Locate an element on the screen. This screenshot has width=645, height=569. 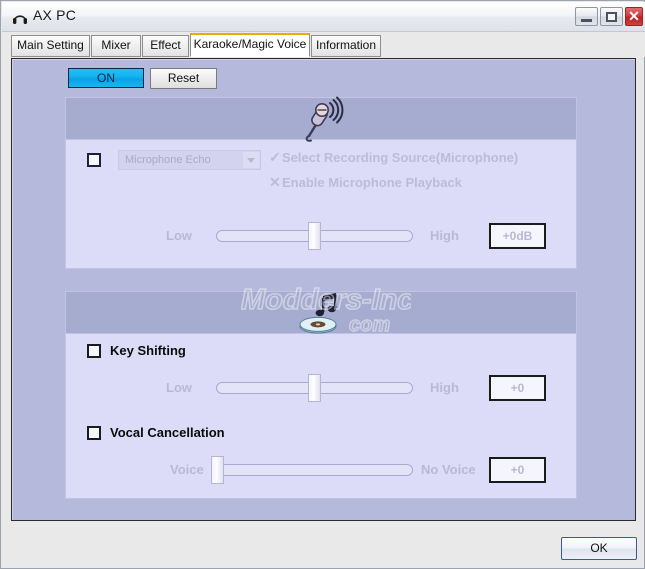
cd-music-note-icon is located at coordinates (321, 313).